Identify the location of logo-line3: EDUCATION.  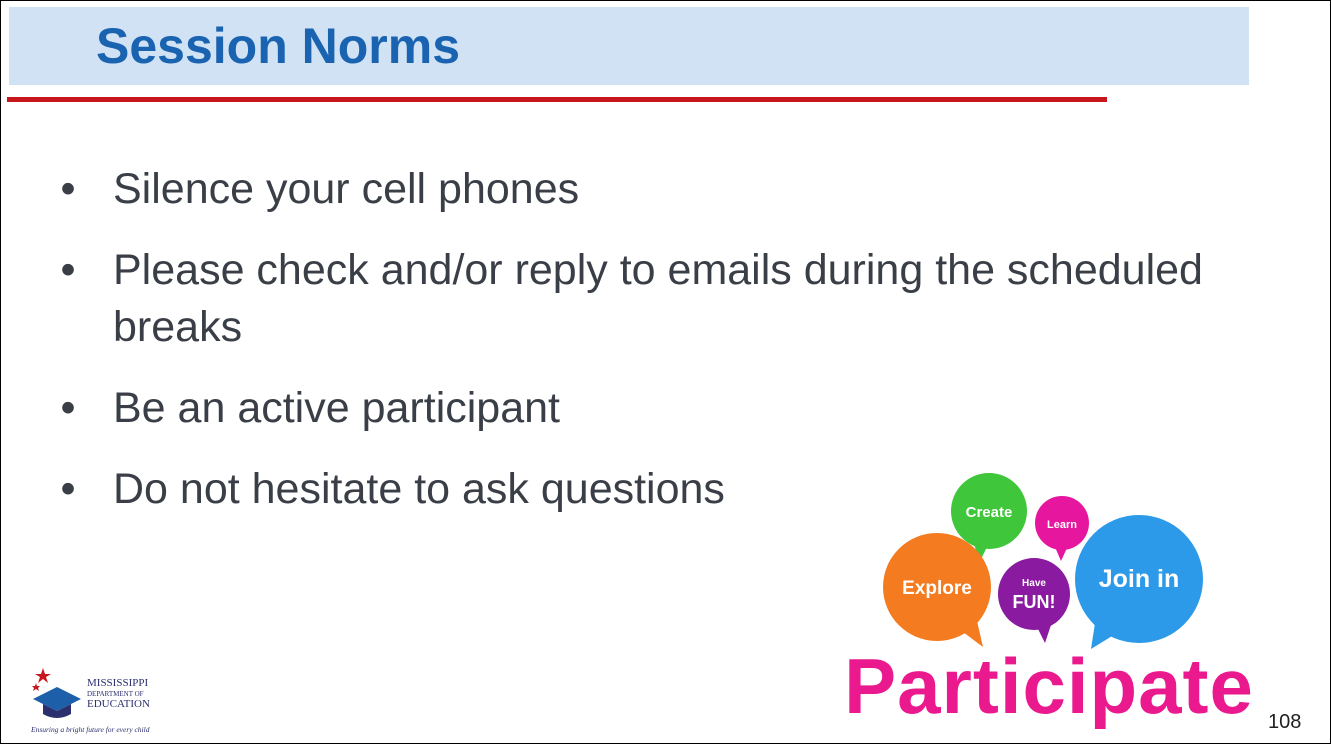
(118, 704).